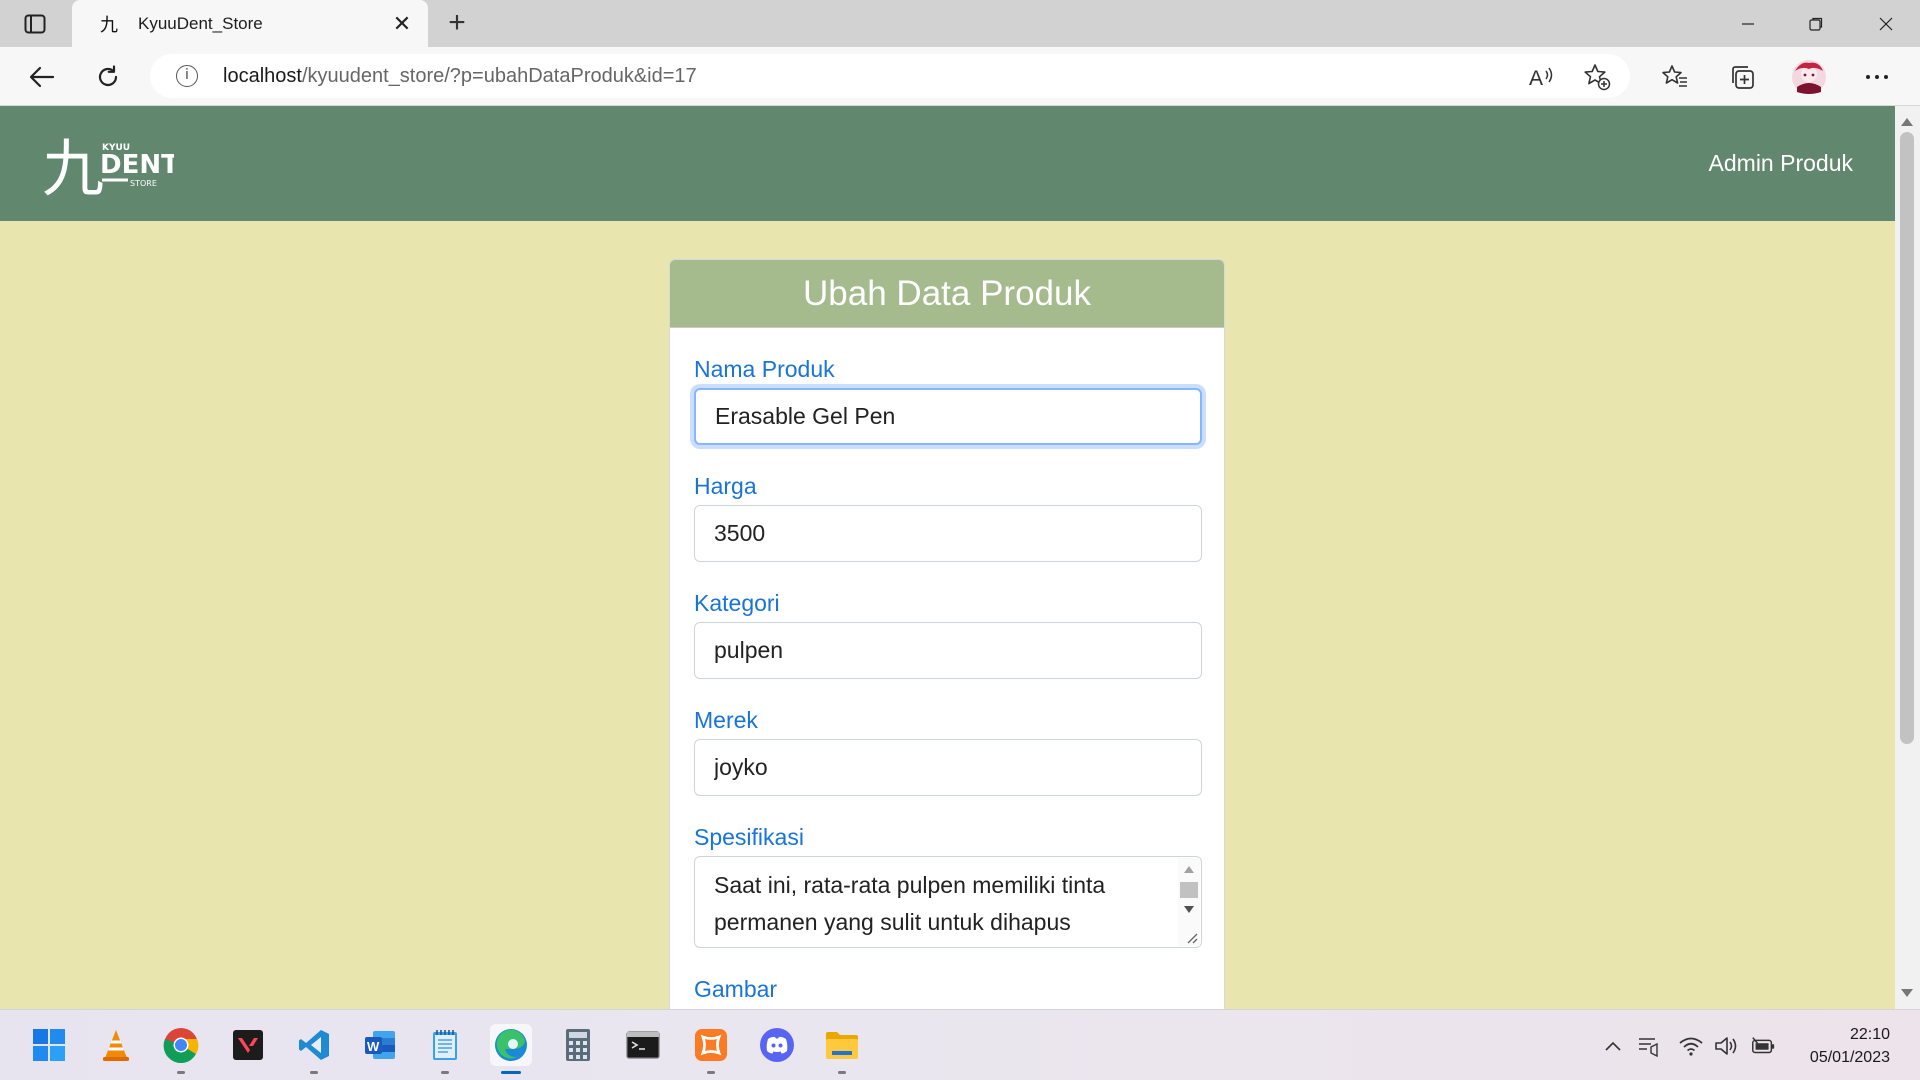  I want to click on scroll-down-icon, so click(1907, 993).